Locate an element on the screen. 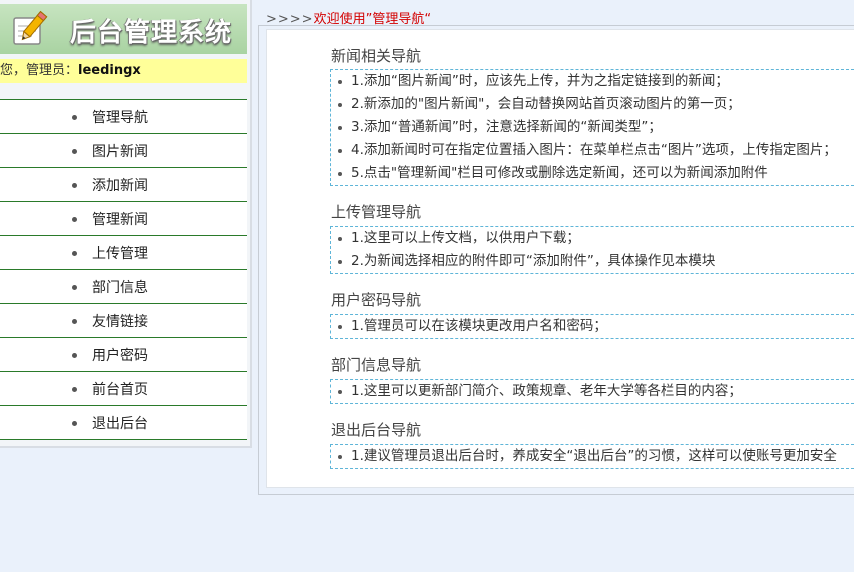 Image resolution: width=854 pixels, height=572 pixels. menu-item-label: 友情链接 is located at coordinates (120, 322).